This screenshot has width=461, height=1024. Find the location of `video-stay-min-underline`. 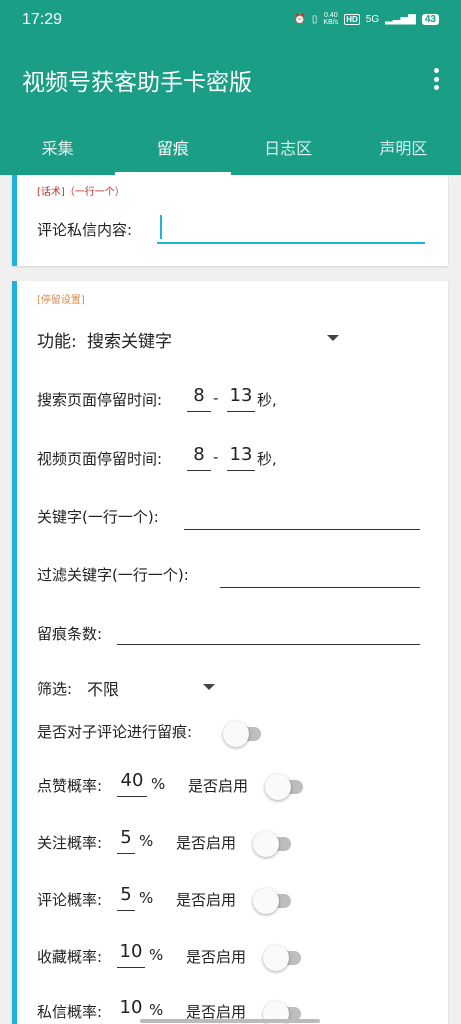

video-stay-min-underline is located at coordinates (199, 470).